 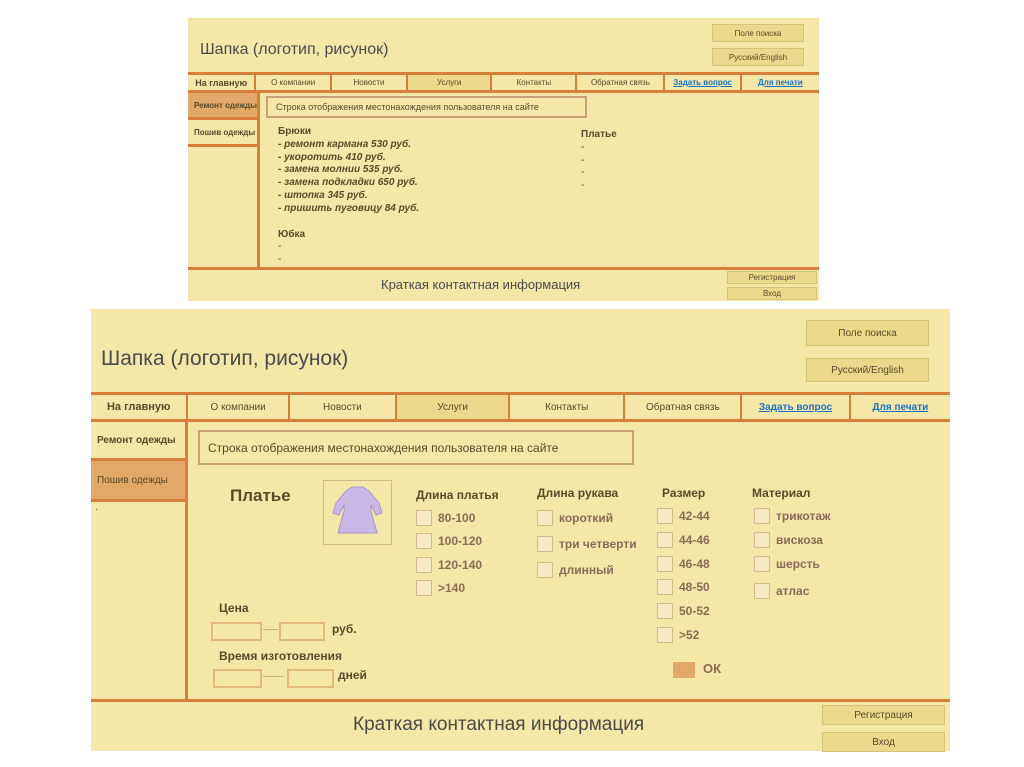 What do you see at coordinates (621, 82) in the screenshot?
I see `top-nav-feedback: Обратная связь` at bounding box center [621, 82].